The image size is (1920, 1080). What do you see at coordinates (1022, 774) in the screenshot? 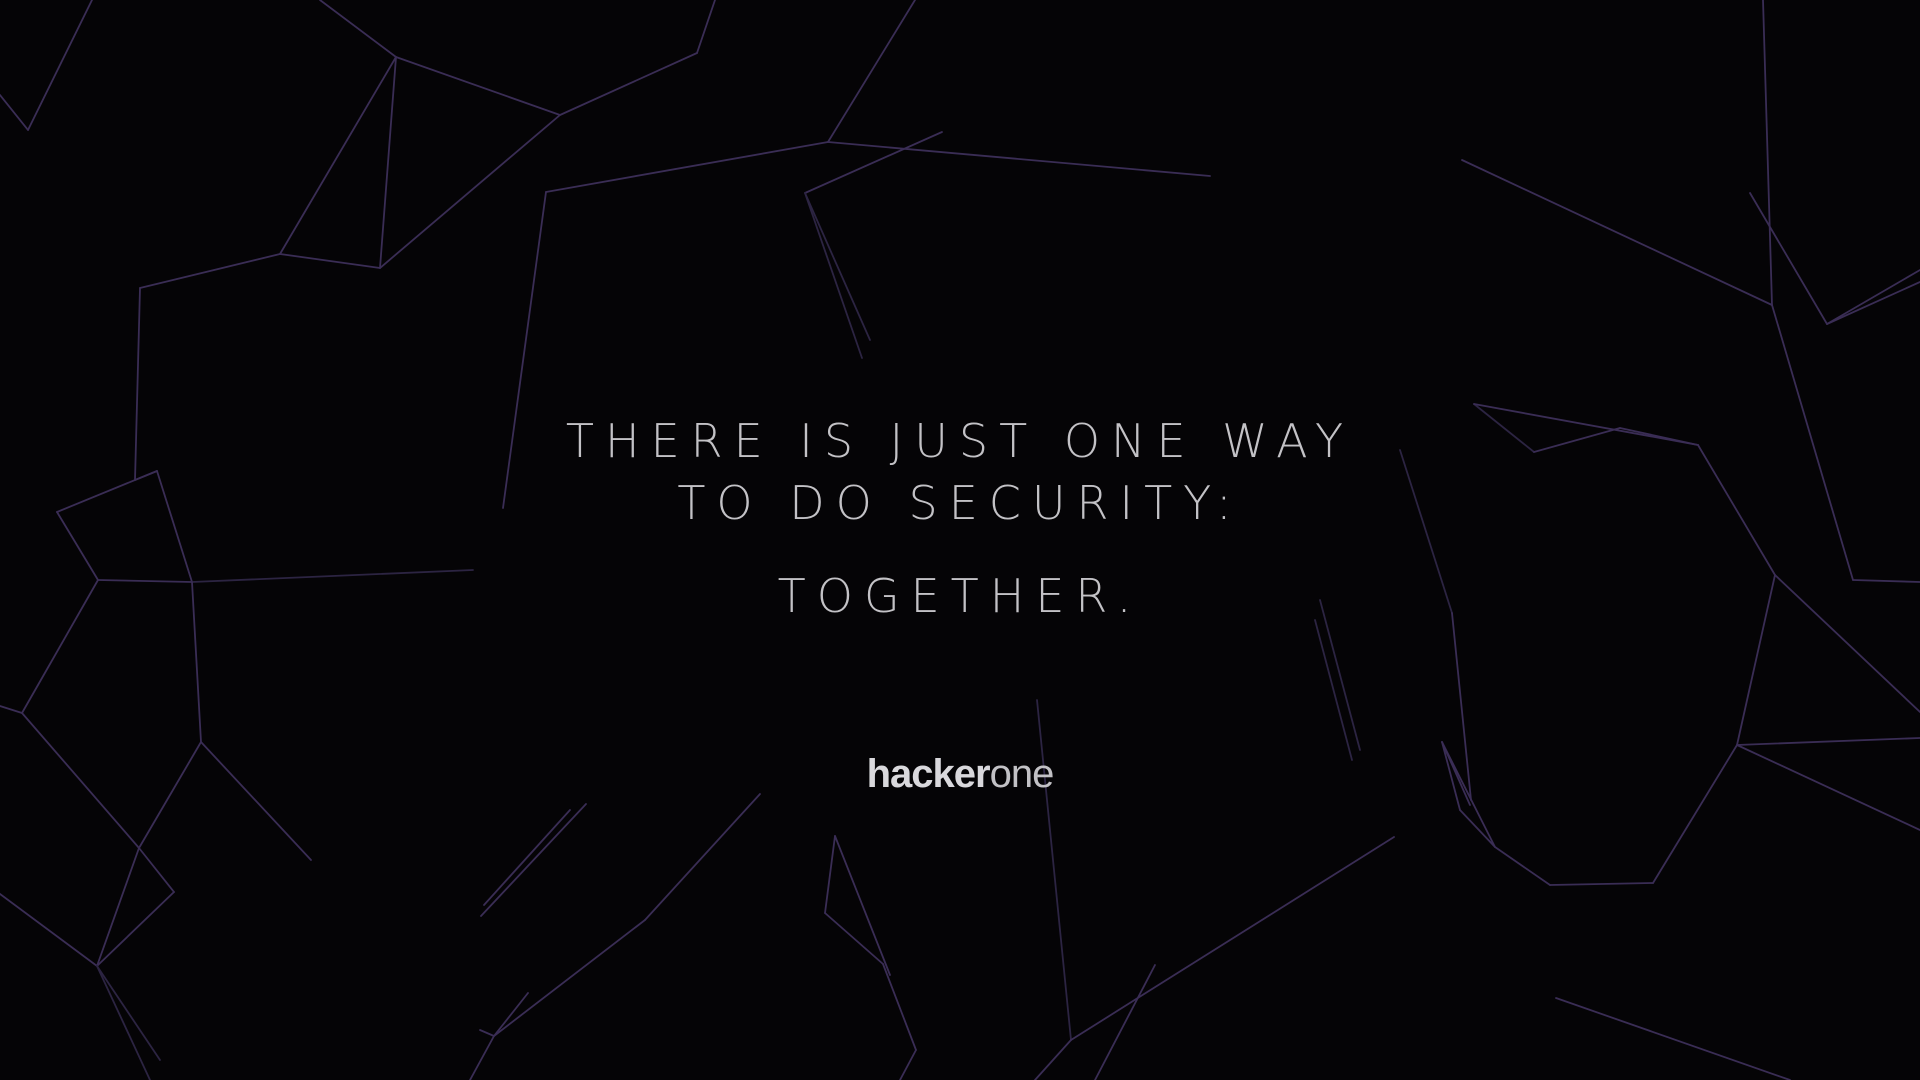
I see `logo-part-one: one` at bounding box center [1022, 774].